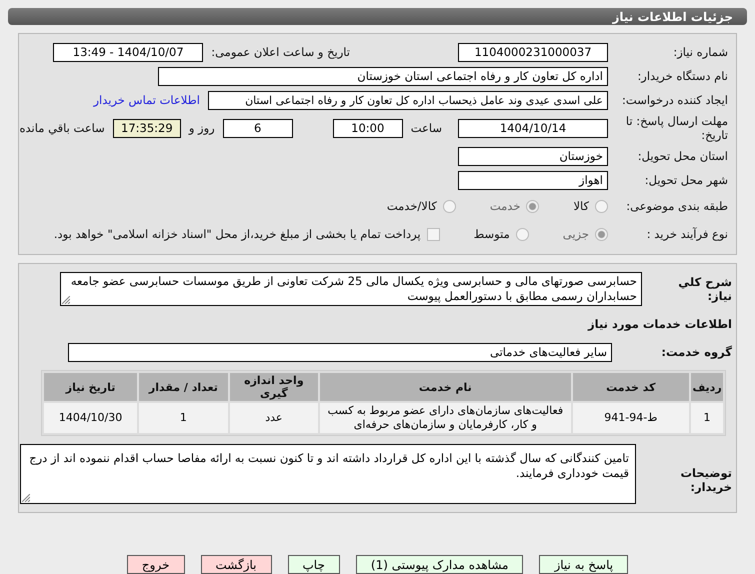 The width and height of the screenshot is (755, 574). I want to click on field-label: شهر محل تحویل:, so click(686, 180).